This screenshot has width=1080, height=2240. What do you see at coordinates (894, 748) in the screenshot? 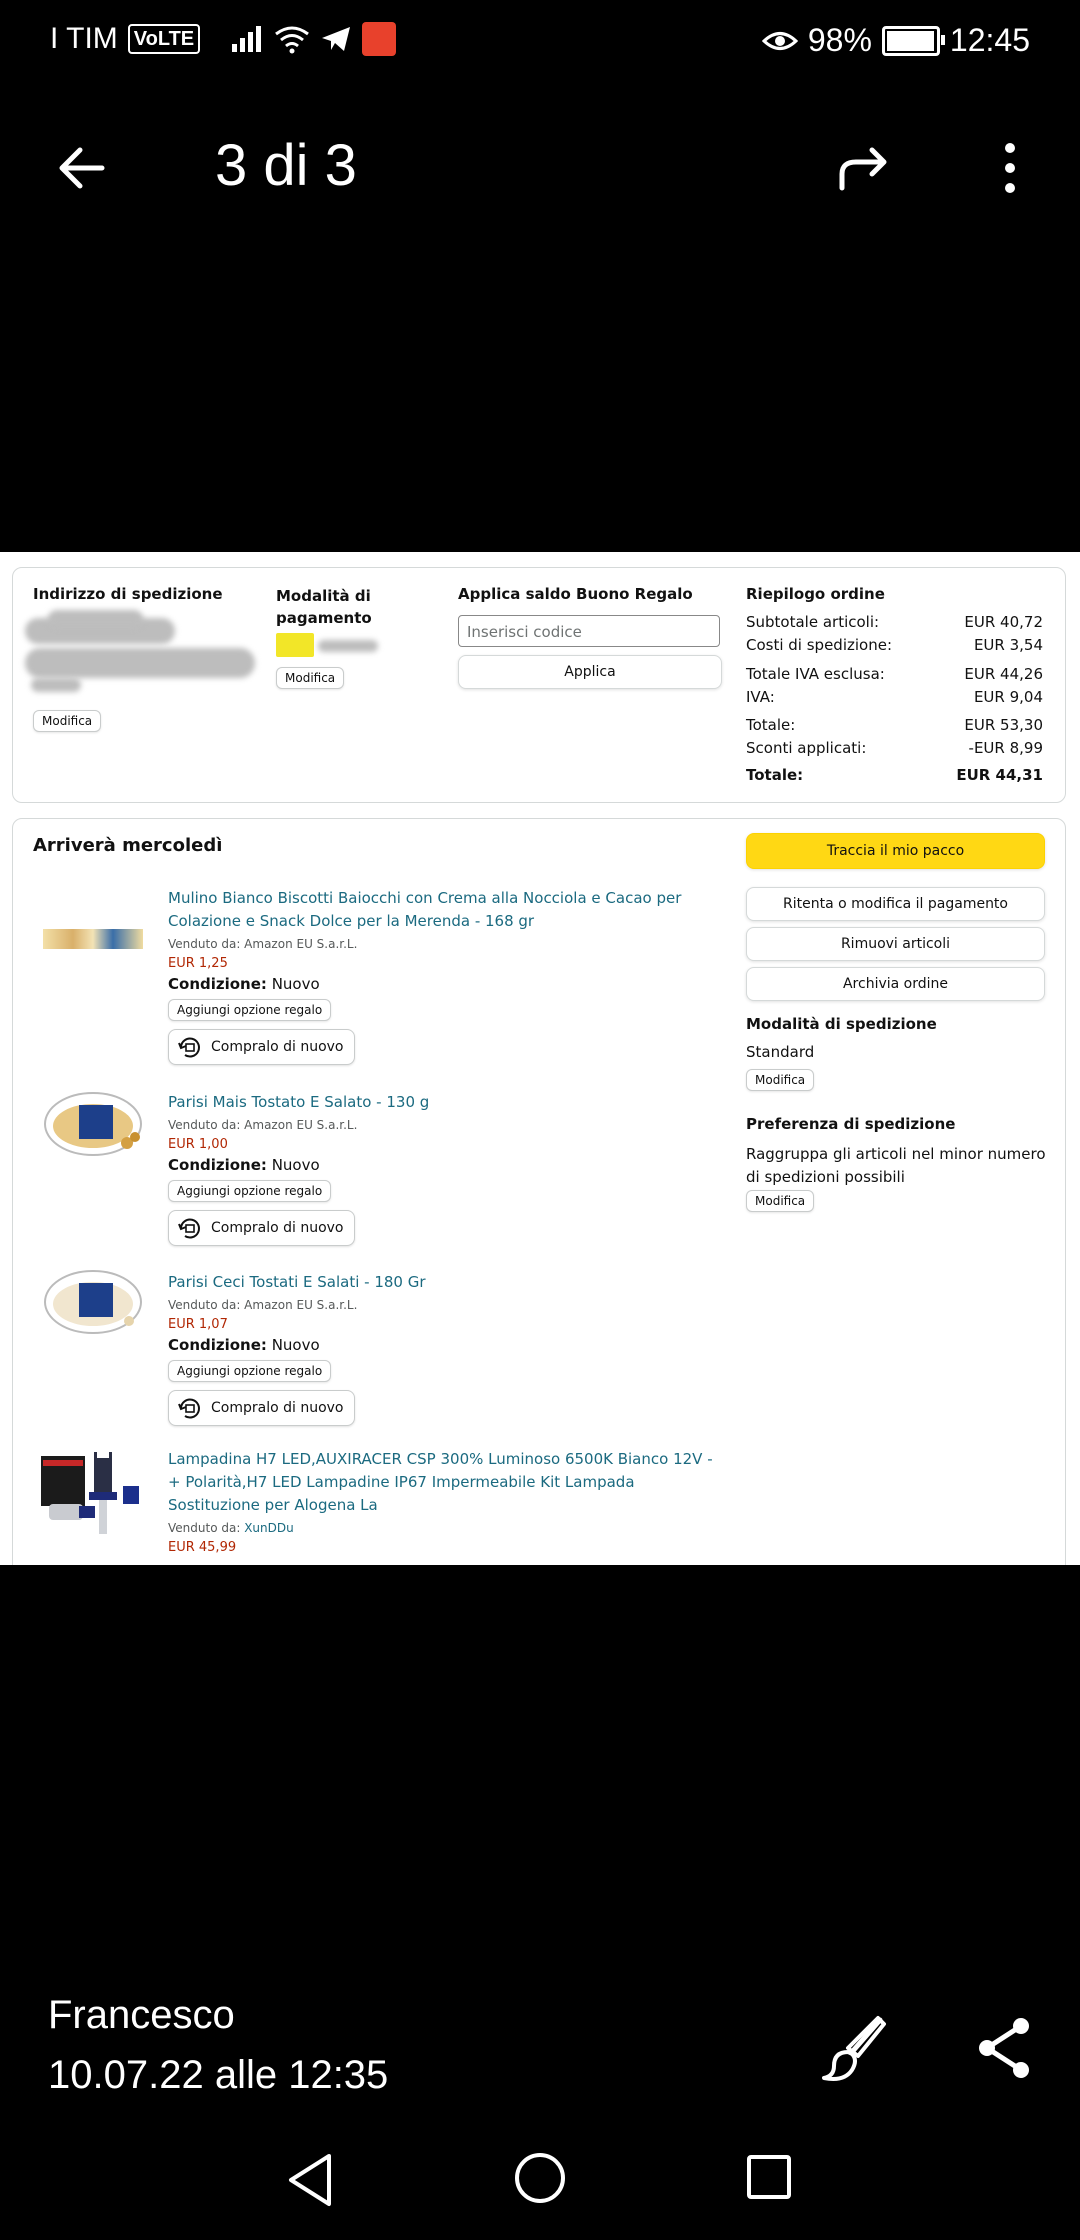
I see `summary-row: Sconti applicati: -EUR 8,99` at bounding box center [894, 748].